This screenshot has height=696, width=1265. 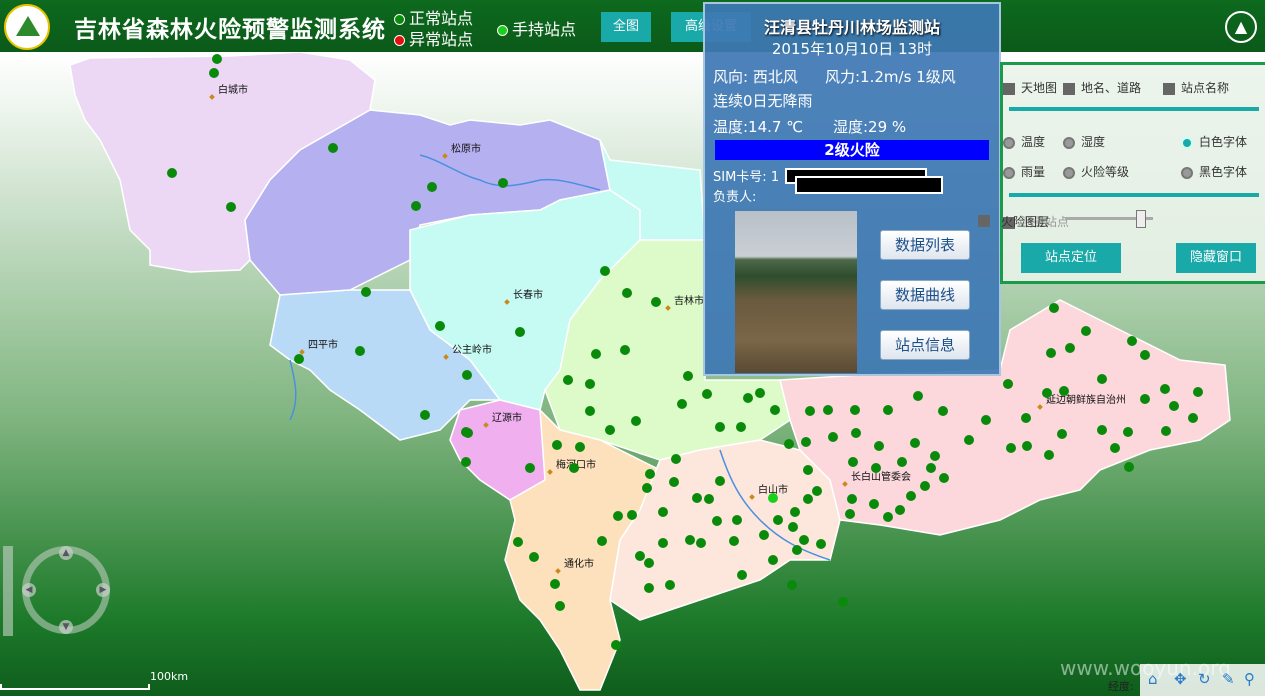 I want to click on pan-up-icon: ▲, so click(x=66, y=553).